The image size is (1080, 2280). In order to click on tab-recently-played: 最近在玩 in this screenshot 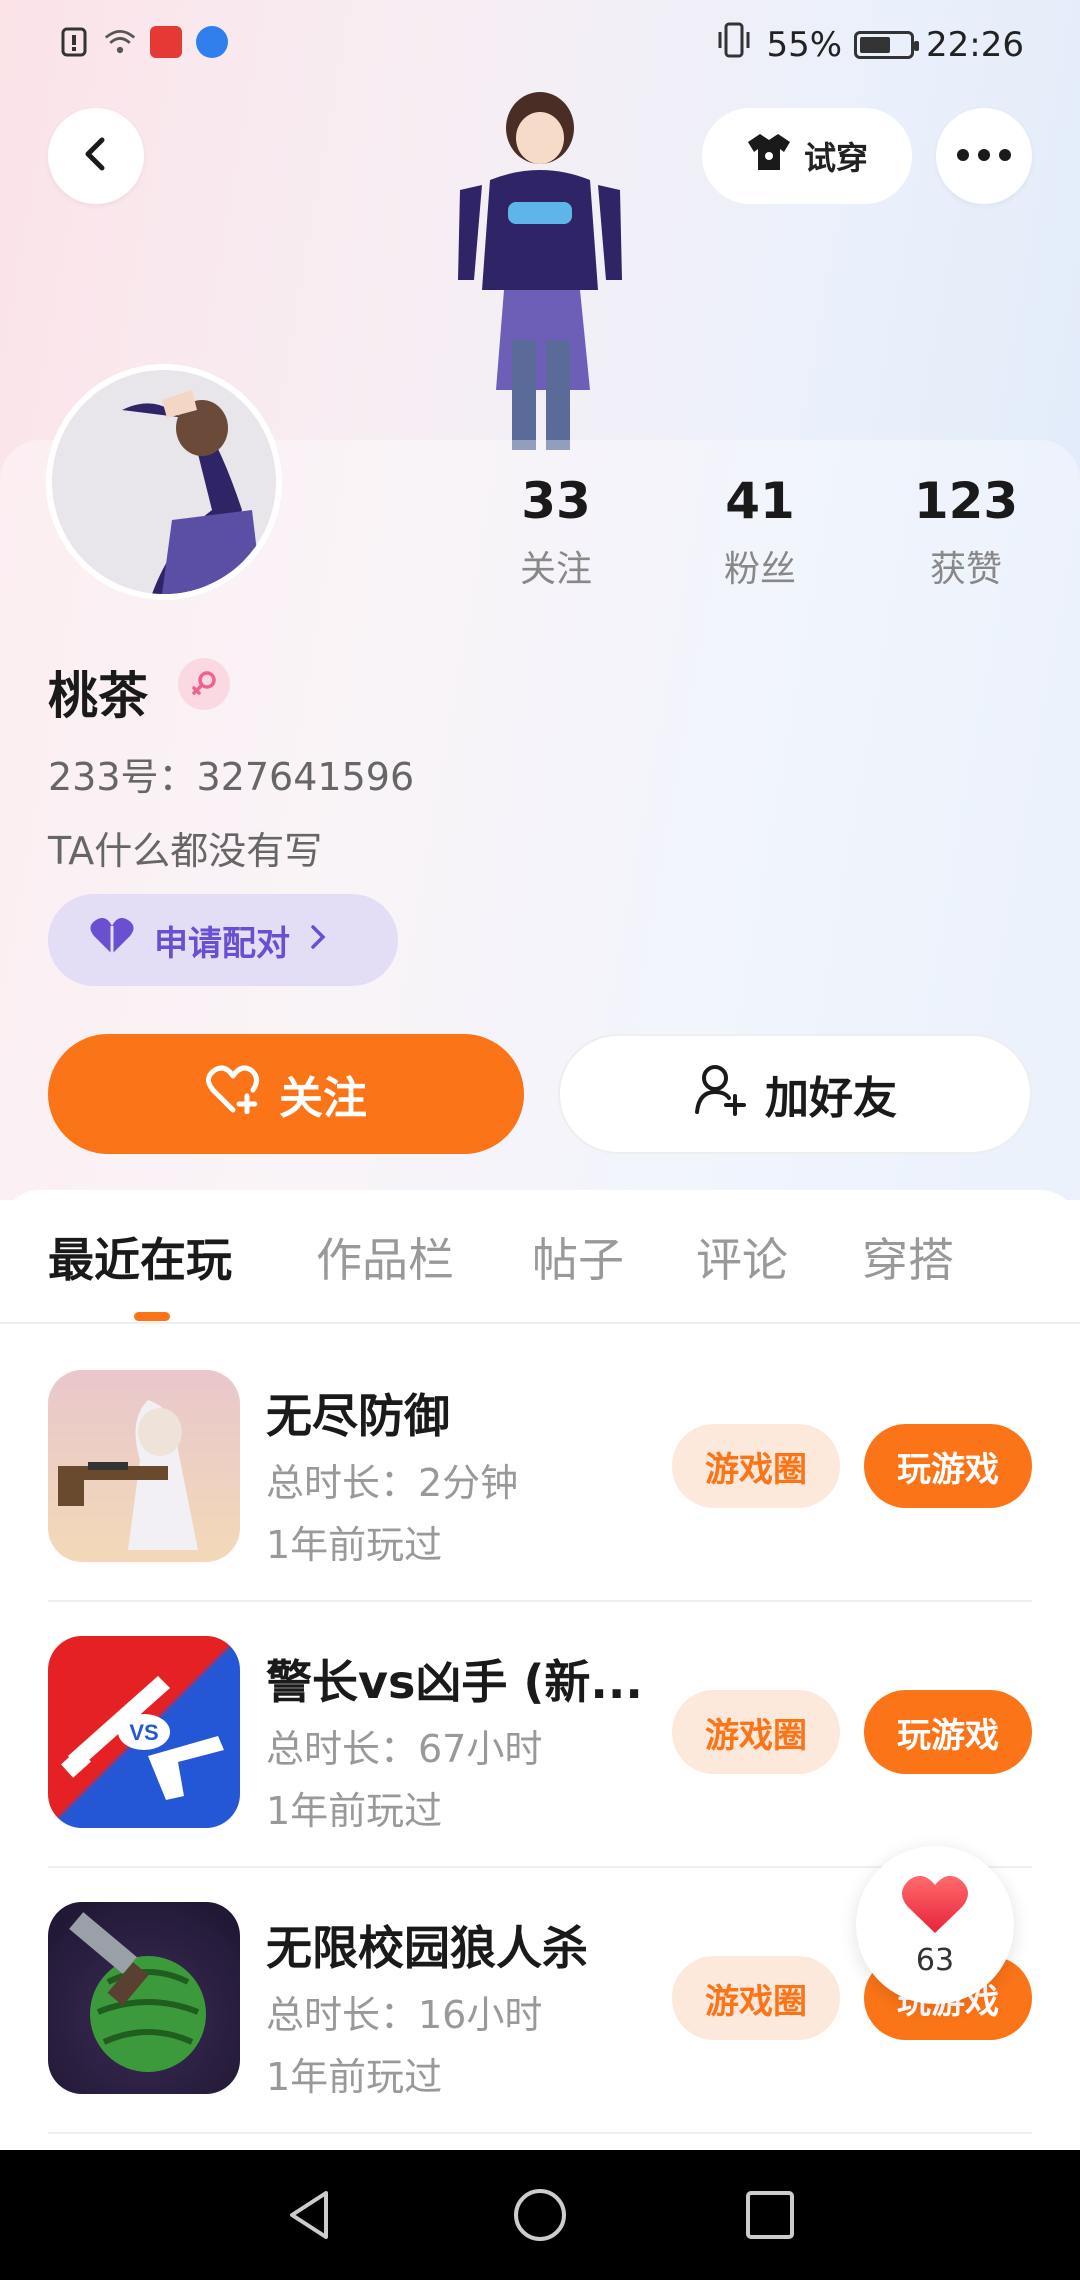, I will do `click(140, 1257)`.